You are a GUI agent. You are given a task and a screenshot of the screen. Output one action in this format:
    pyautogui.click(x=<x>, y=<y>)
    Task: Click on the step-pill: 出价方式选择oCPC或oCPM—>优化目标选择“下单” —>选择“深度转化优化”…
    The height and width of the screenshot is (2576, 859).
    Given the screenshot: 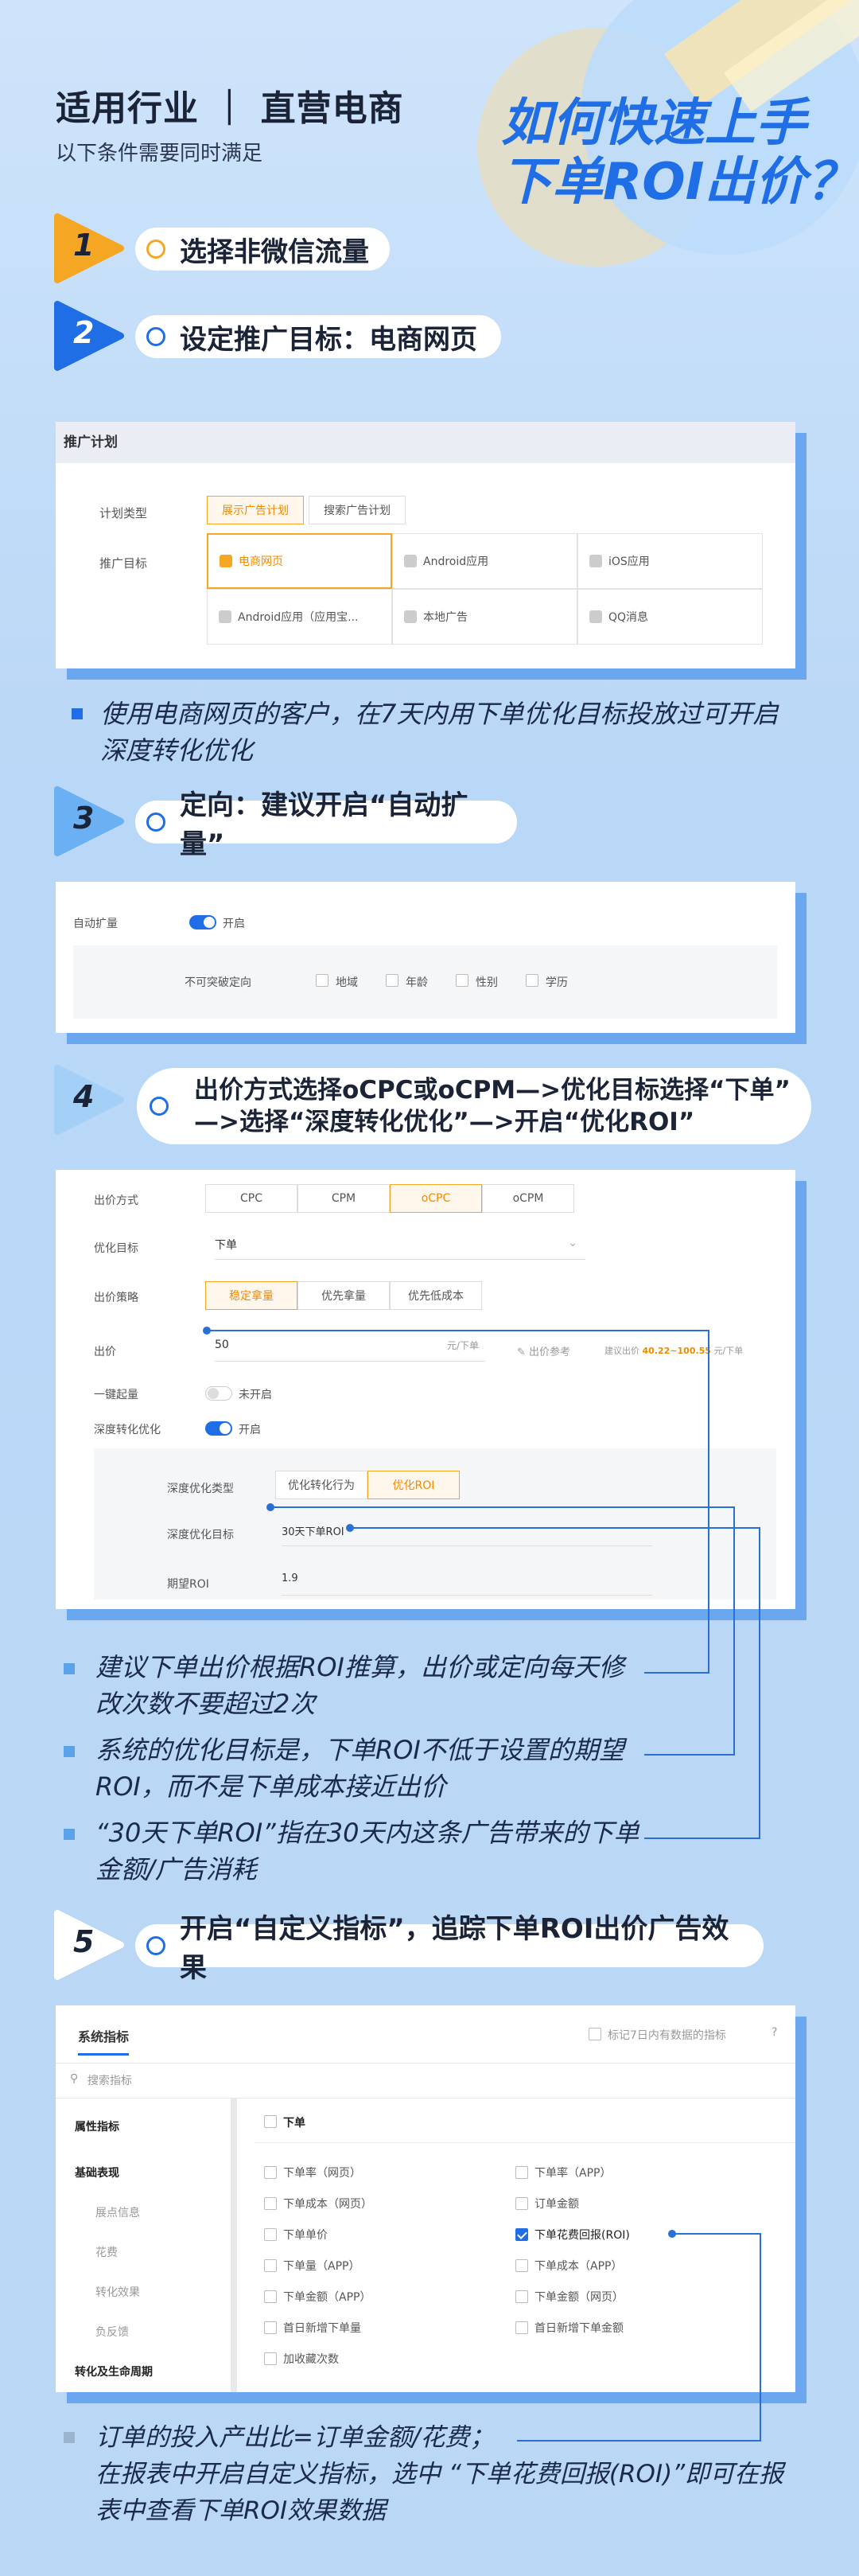 What is the action you would take?
    pyautogui.click(x=474, y=1106)
    